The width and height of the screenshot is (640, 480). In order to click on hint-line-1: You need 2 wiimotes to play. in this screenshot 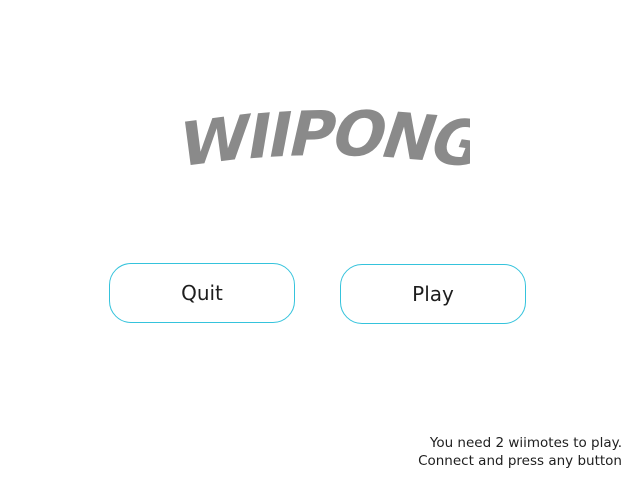, I will do `click(525, 443)`.